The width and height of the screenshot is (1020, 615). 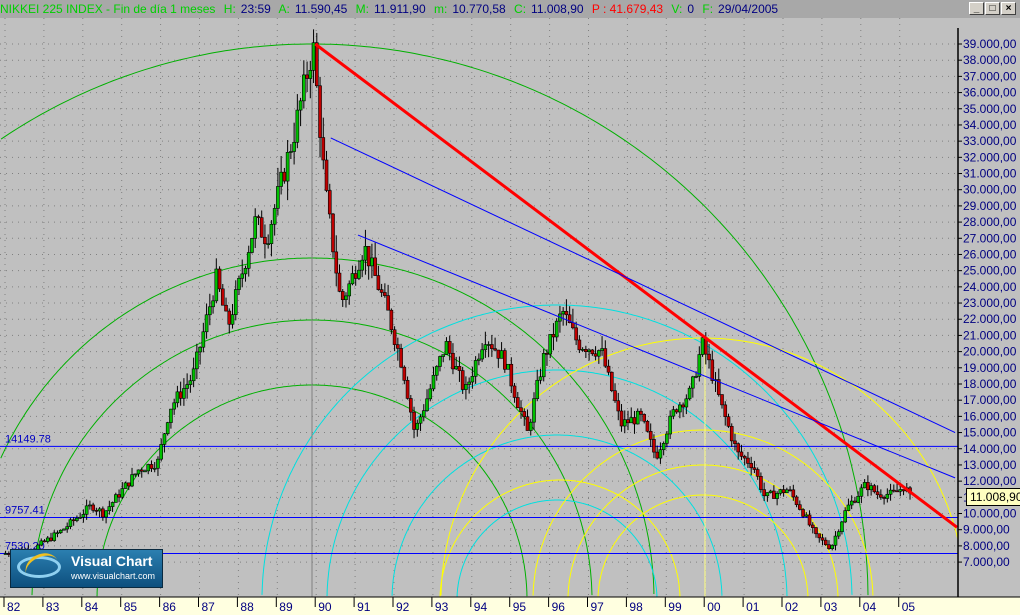 I want to click on price-tick-label: 37.000,00, so click(x=990, y=76).